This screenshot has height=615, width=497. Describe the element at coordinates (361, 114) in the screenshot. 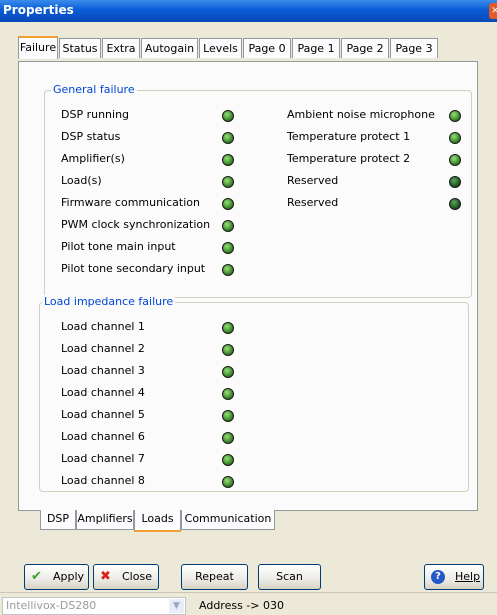

I see `general-item-ambient-noise: Ambient noise microphone` at that location.